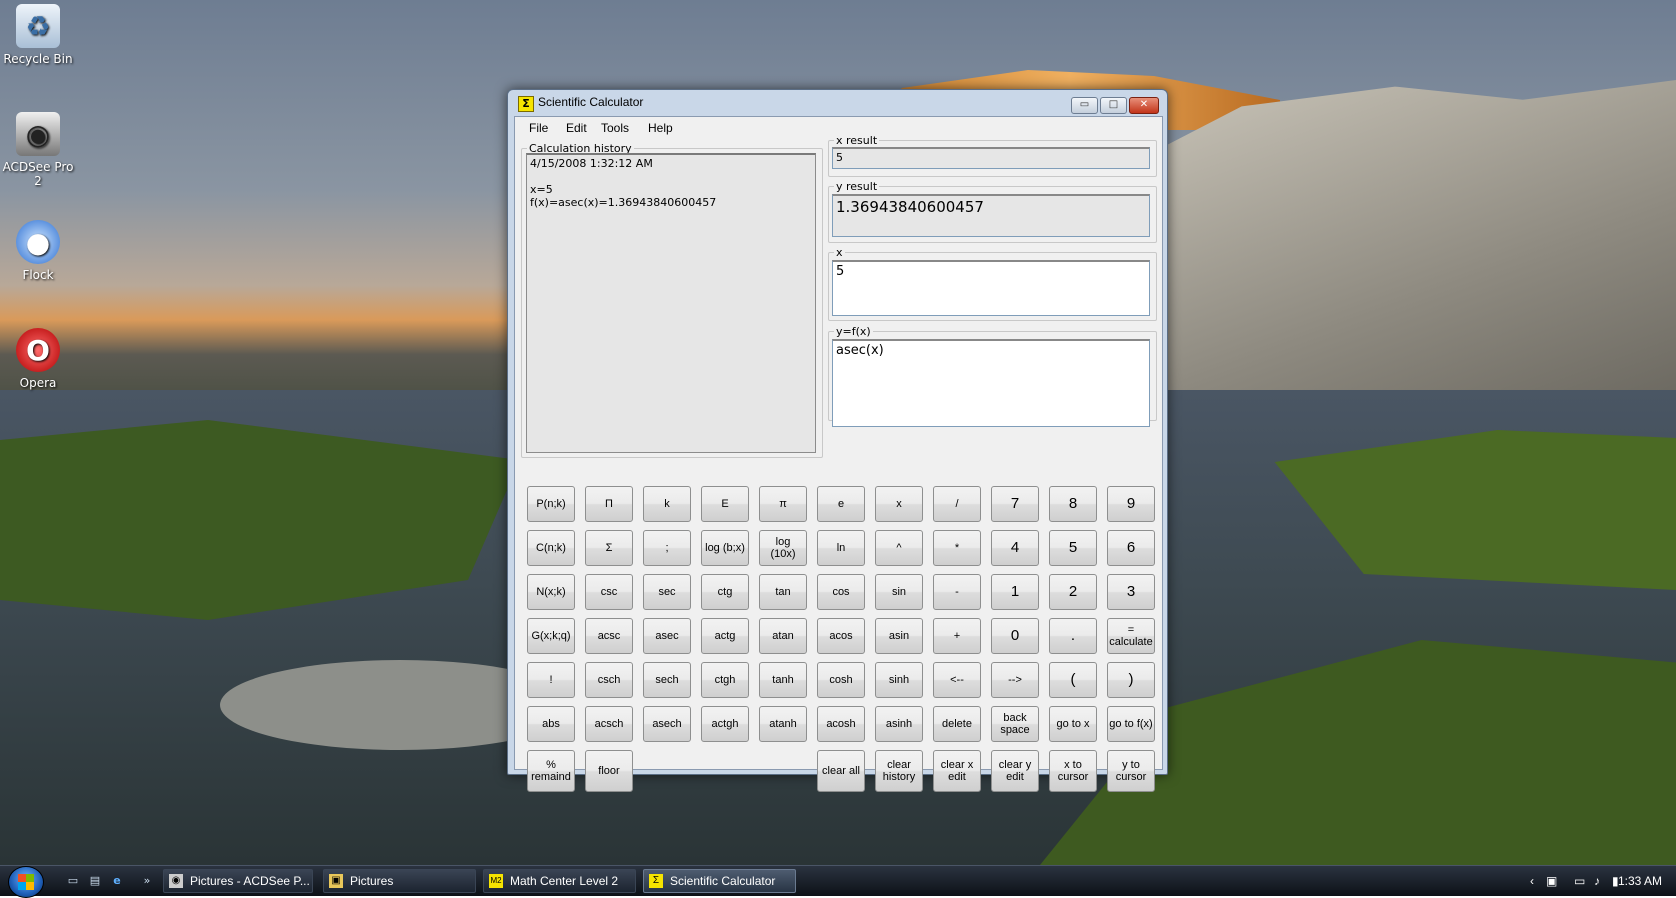 The height and width of the screenshot is (898, 1676). I want to click on switch-windows-icon: ▤, so click(95, 881).